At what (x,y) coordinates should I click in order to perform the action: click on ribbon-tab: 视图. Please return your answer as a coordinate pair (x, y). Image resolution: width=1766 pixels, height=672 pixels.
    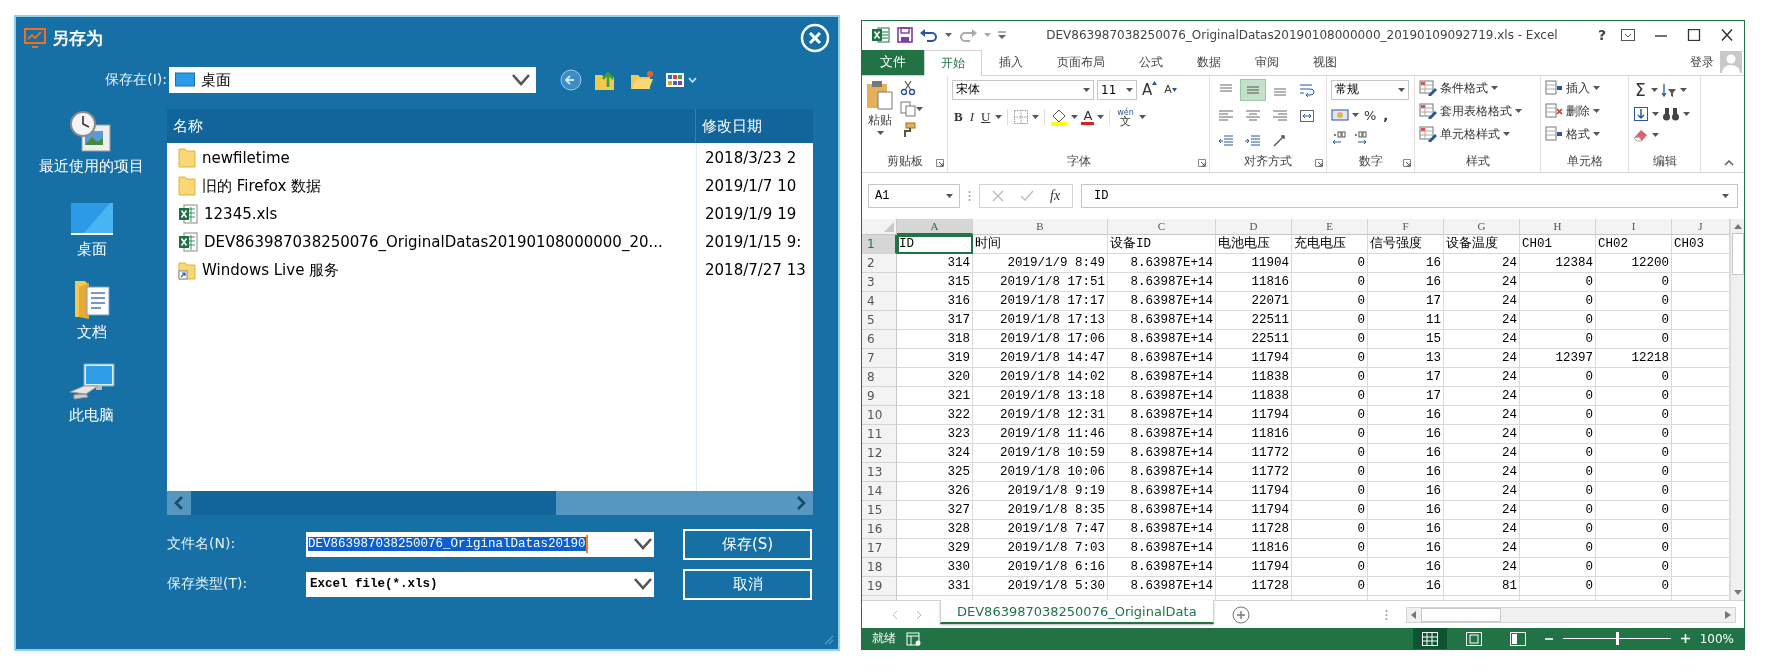
    Looking at the image, I should click on (1325, 62).